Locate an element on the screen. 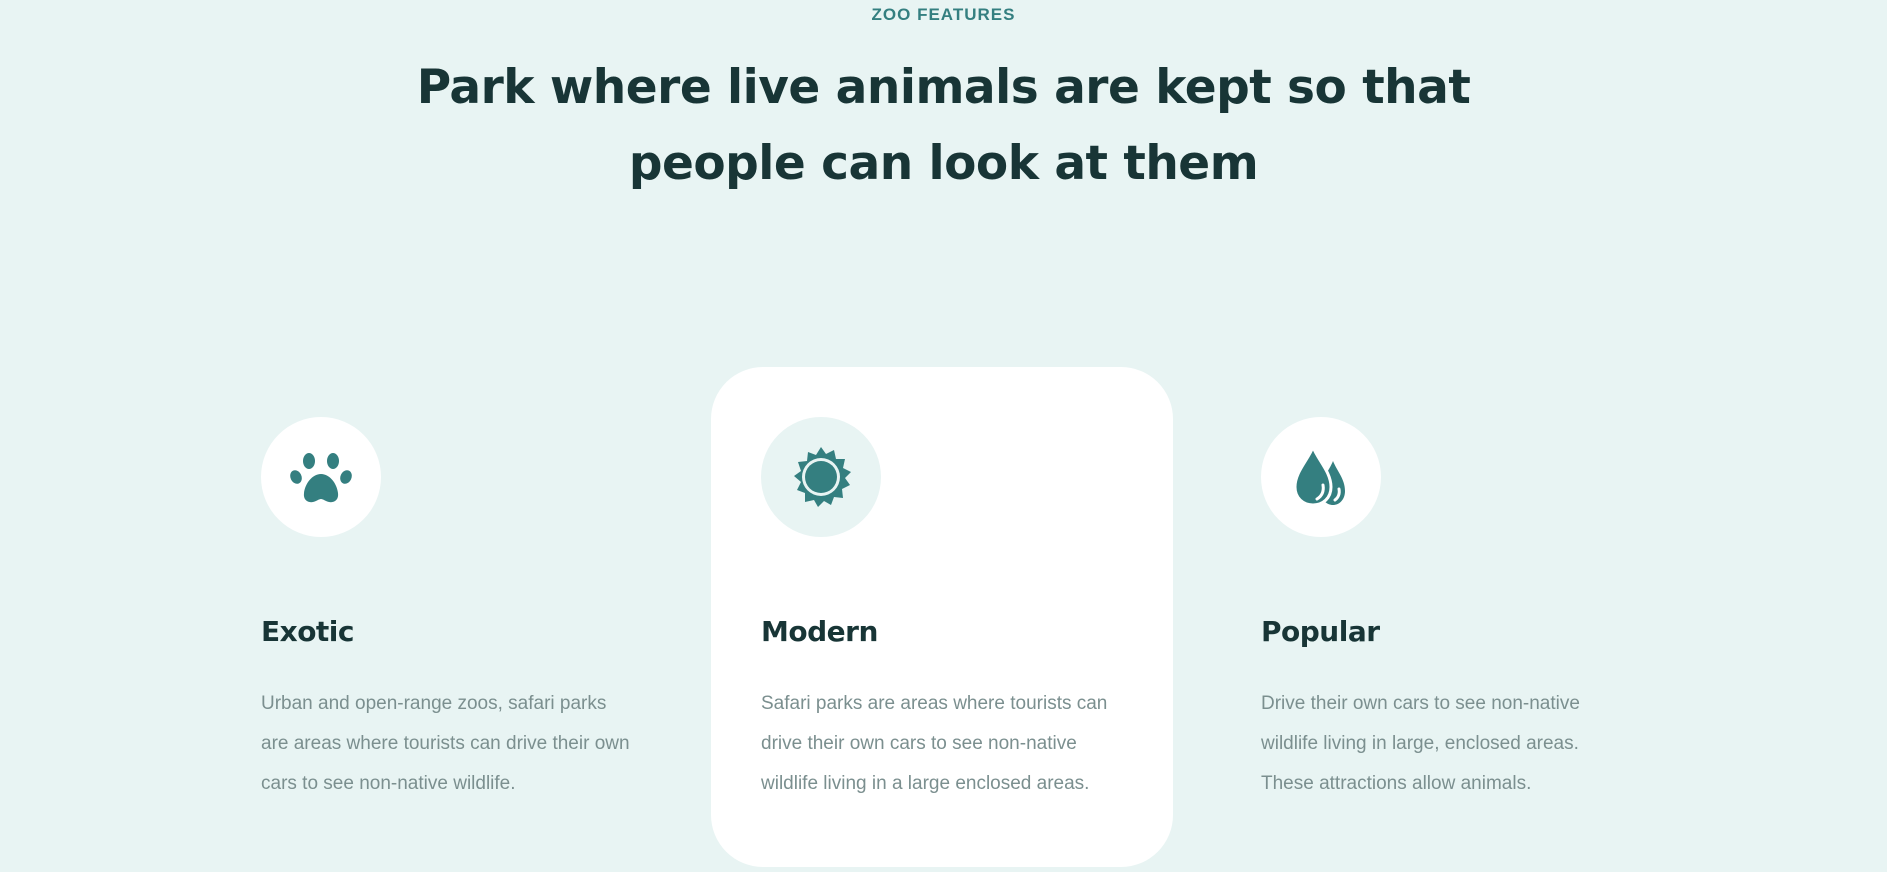  feature-title: Modern is located at coordinates (819, 631).